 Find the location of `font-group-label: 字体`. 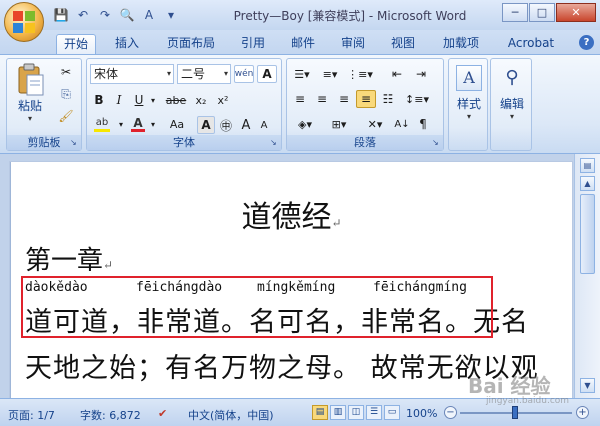

font-group-label: 字体 is located at coordinates (184, 142).